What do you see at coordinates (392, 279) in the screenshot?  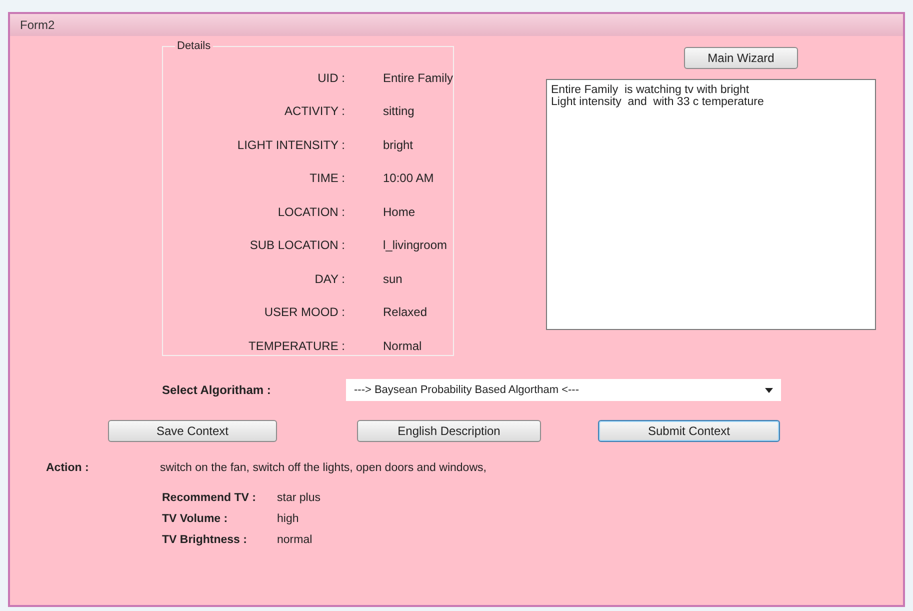 I see `field-value: sun` at bounding box center [392, 279].